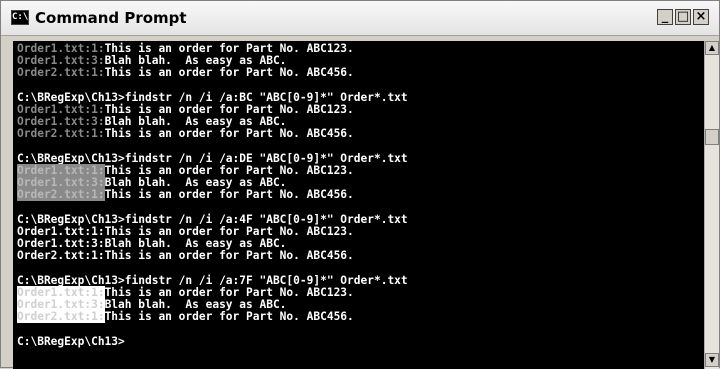 Image resolution: width=720 pixels, height=369 pixels. I want to click on maximize-button: □, so click(683, 17).